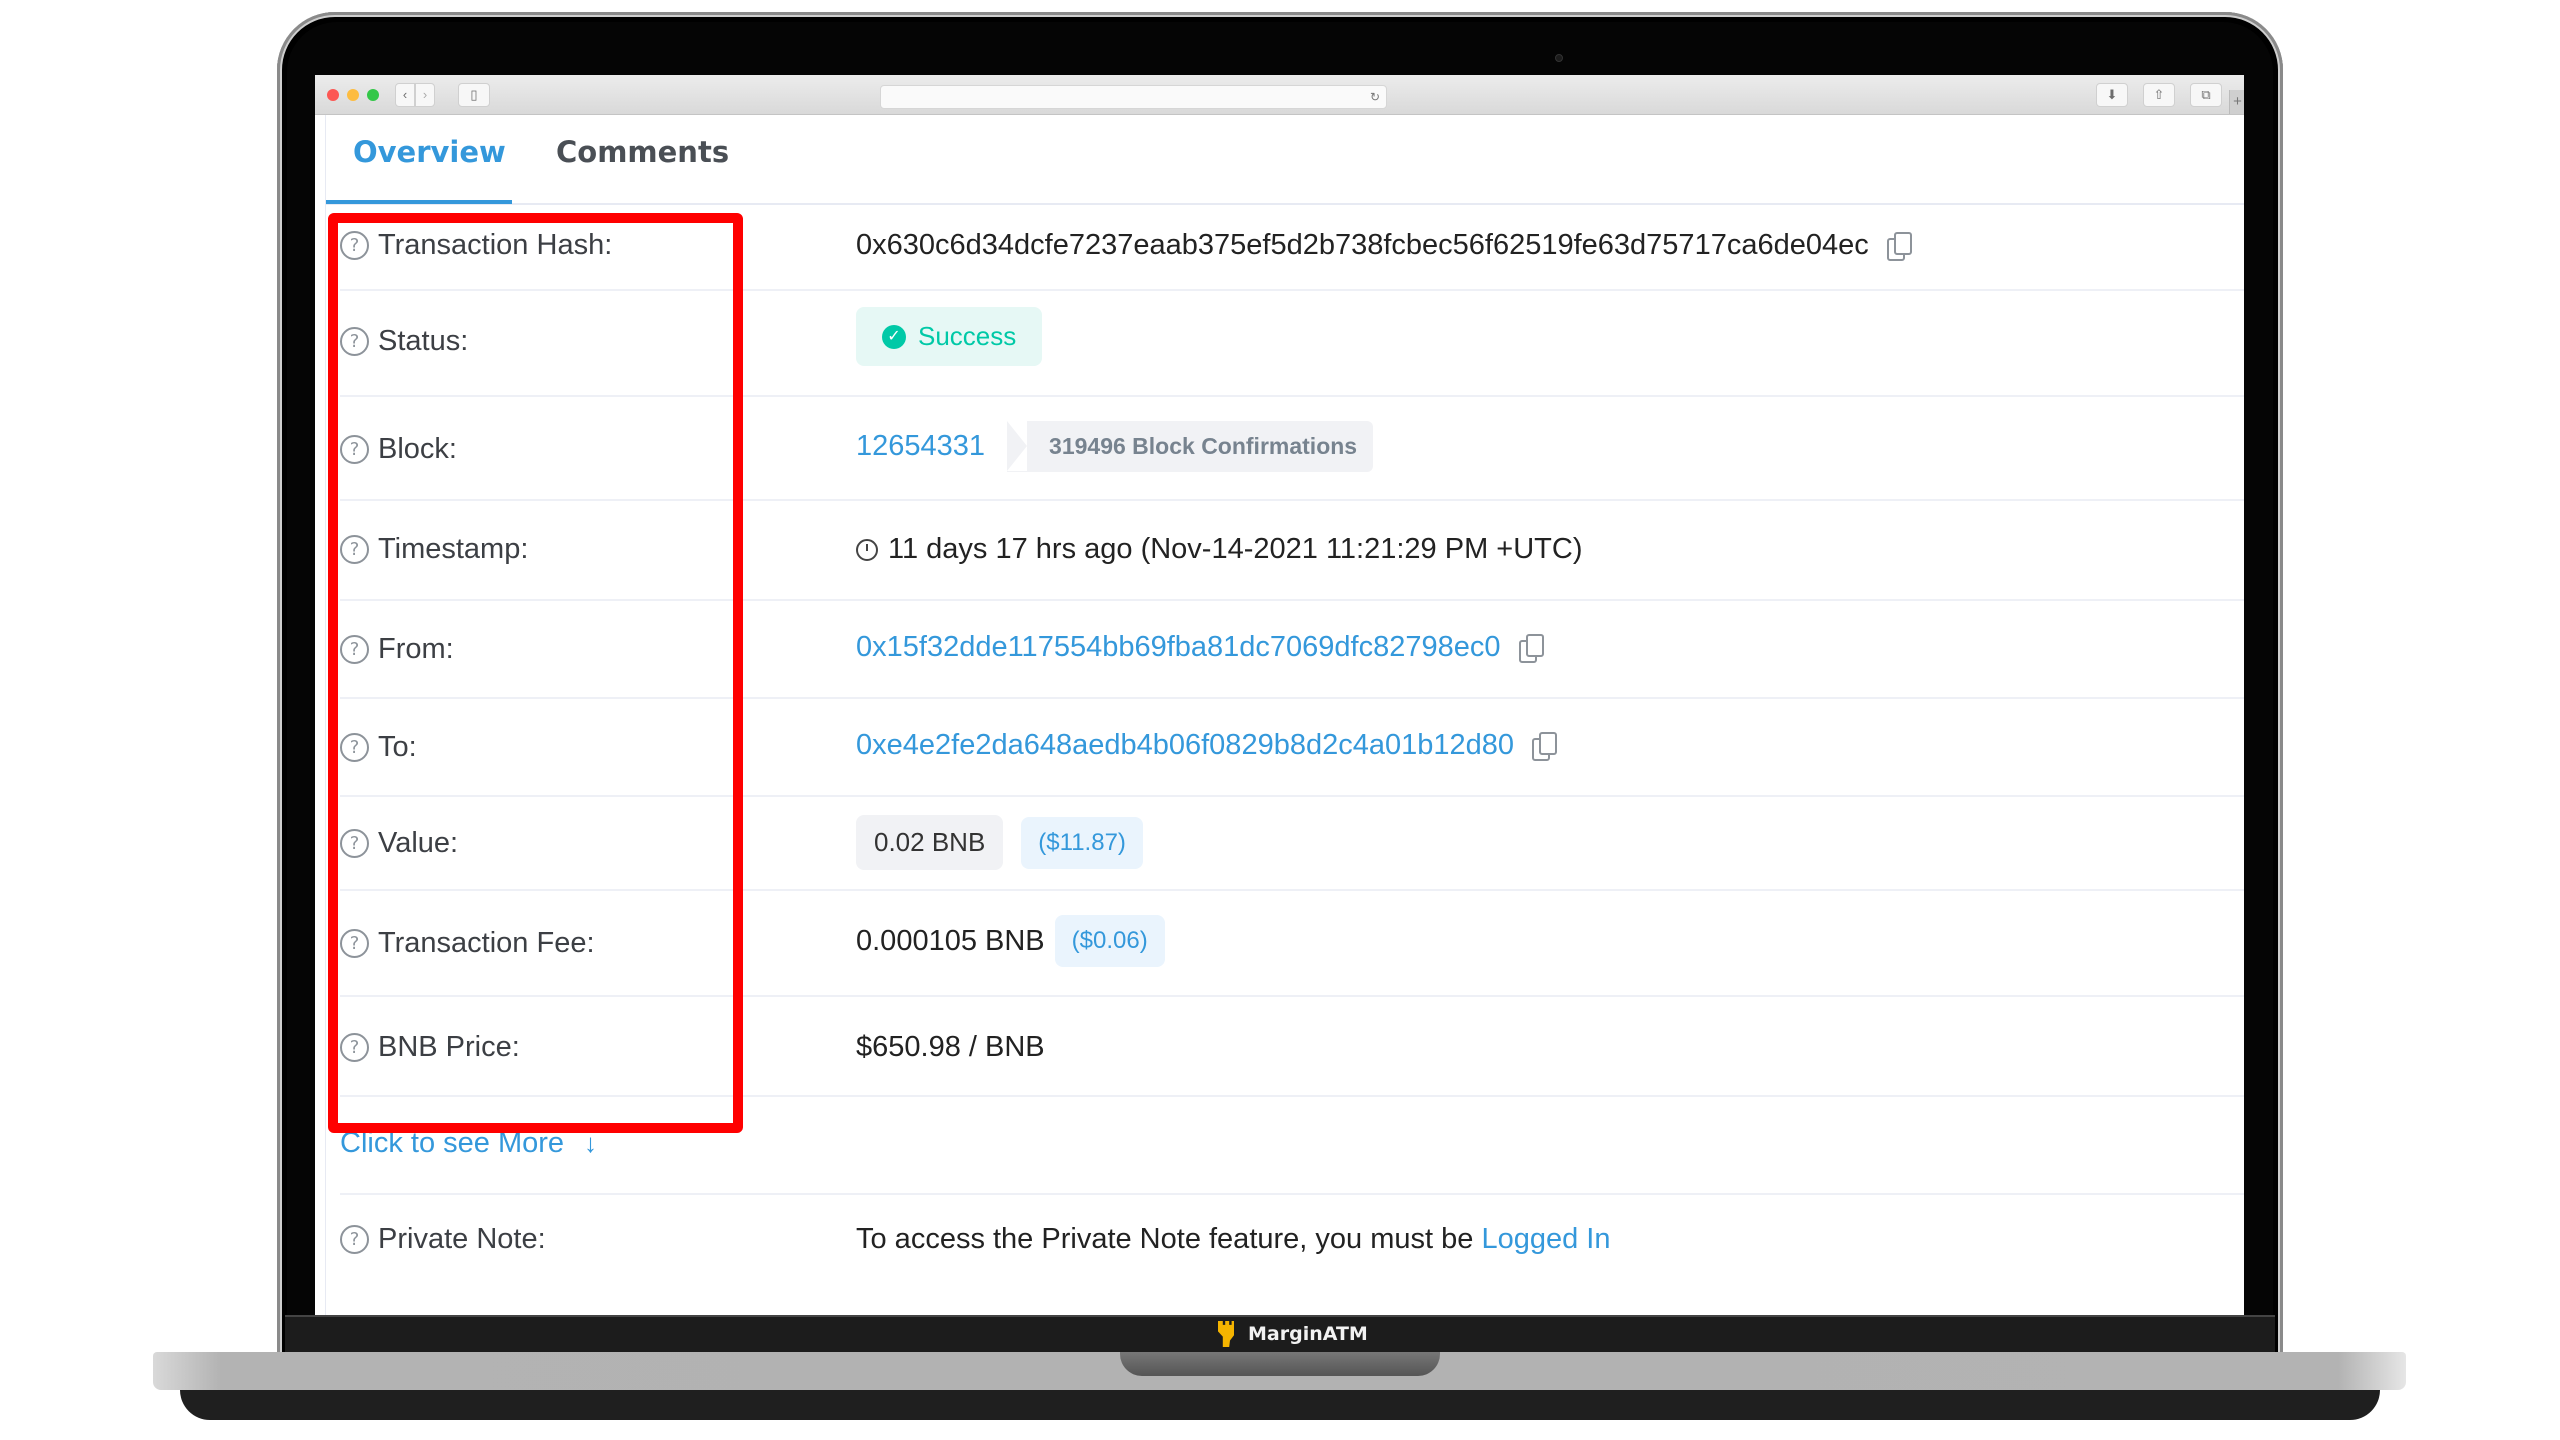 The width and height of the screenshot is (2560, 1440). Describe the element at coordinates (1226, 1334) in the screenshot. I see `castle-logo-icon` at that location.